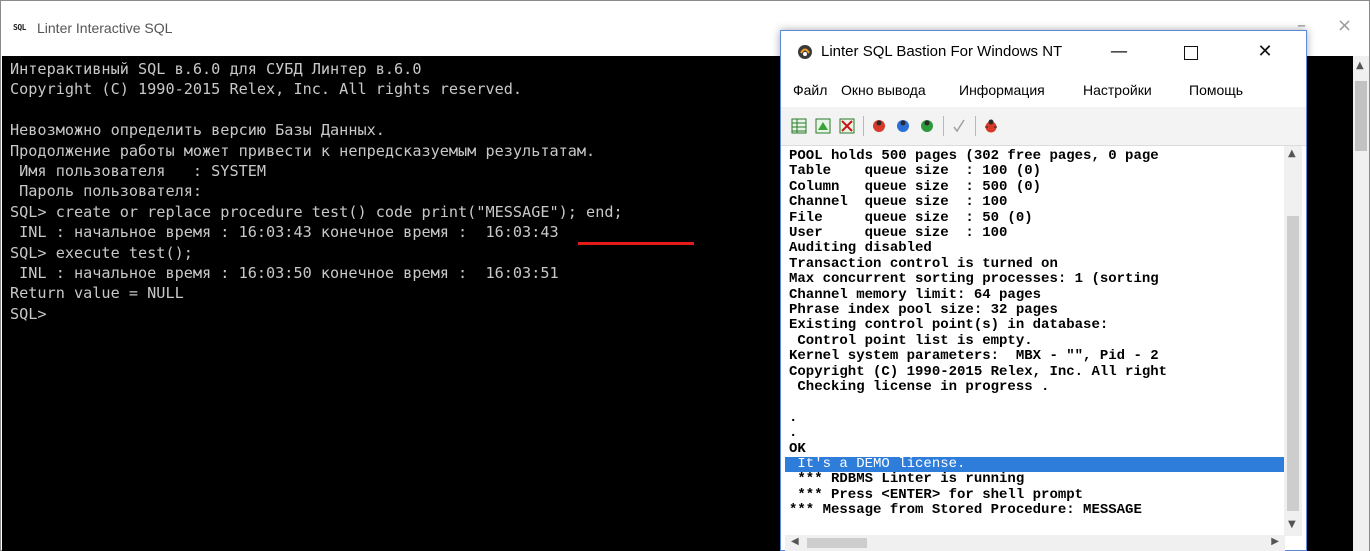 This screenshot has width=1370, height=551. What do you see at coordinates (805, 52) in the screenshot?
I see `bastion-app-icon` at bounding box center [805, 52].